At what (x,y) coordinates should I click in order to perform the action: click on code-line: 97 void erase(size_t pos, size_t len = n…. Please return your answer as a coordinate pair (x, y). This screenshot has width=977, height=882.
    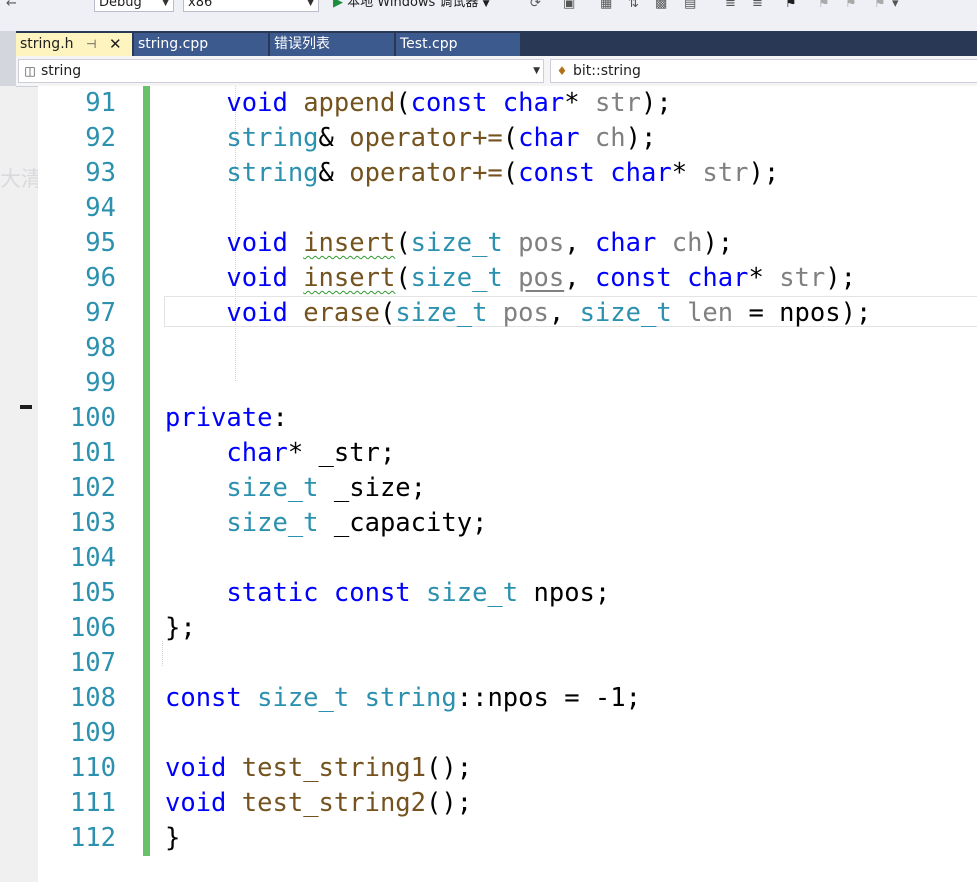
    Looking at the image, I should click on (507, 313).